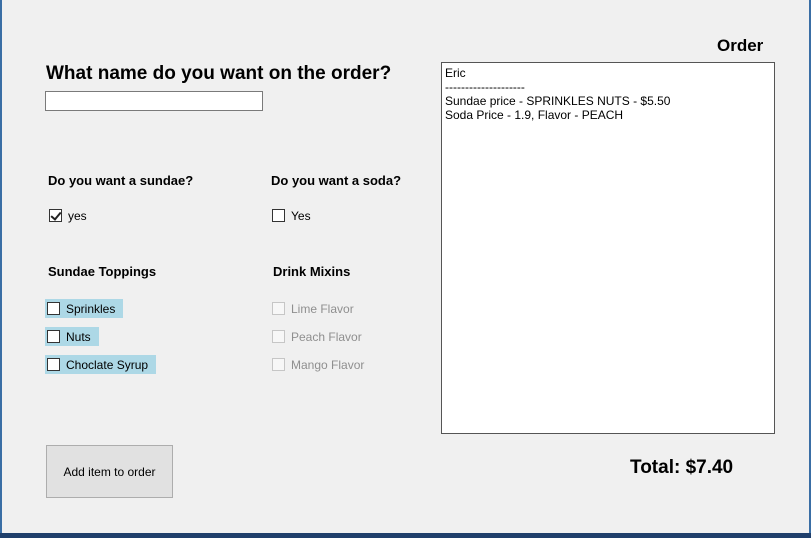 The height and width of the screenshot is (538, 811). I want to click on topping-nuts-checkbox: Nuts, so click(72, 336).